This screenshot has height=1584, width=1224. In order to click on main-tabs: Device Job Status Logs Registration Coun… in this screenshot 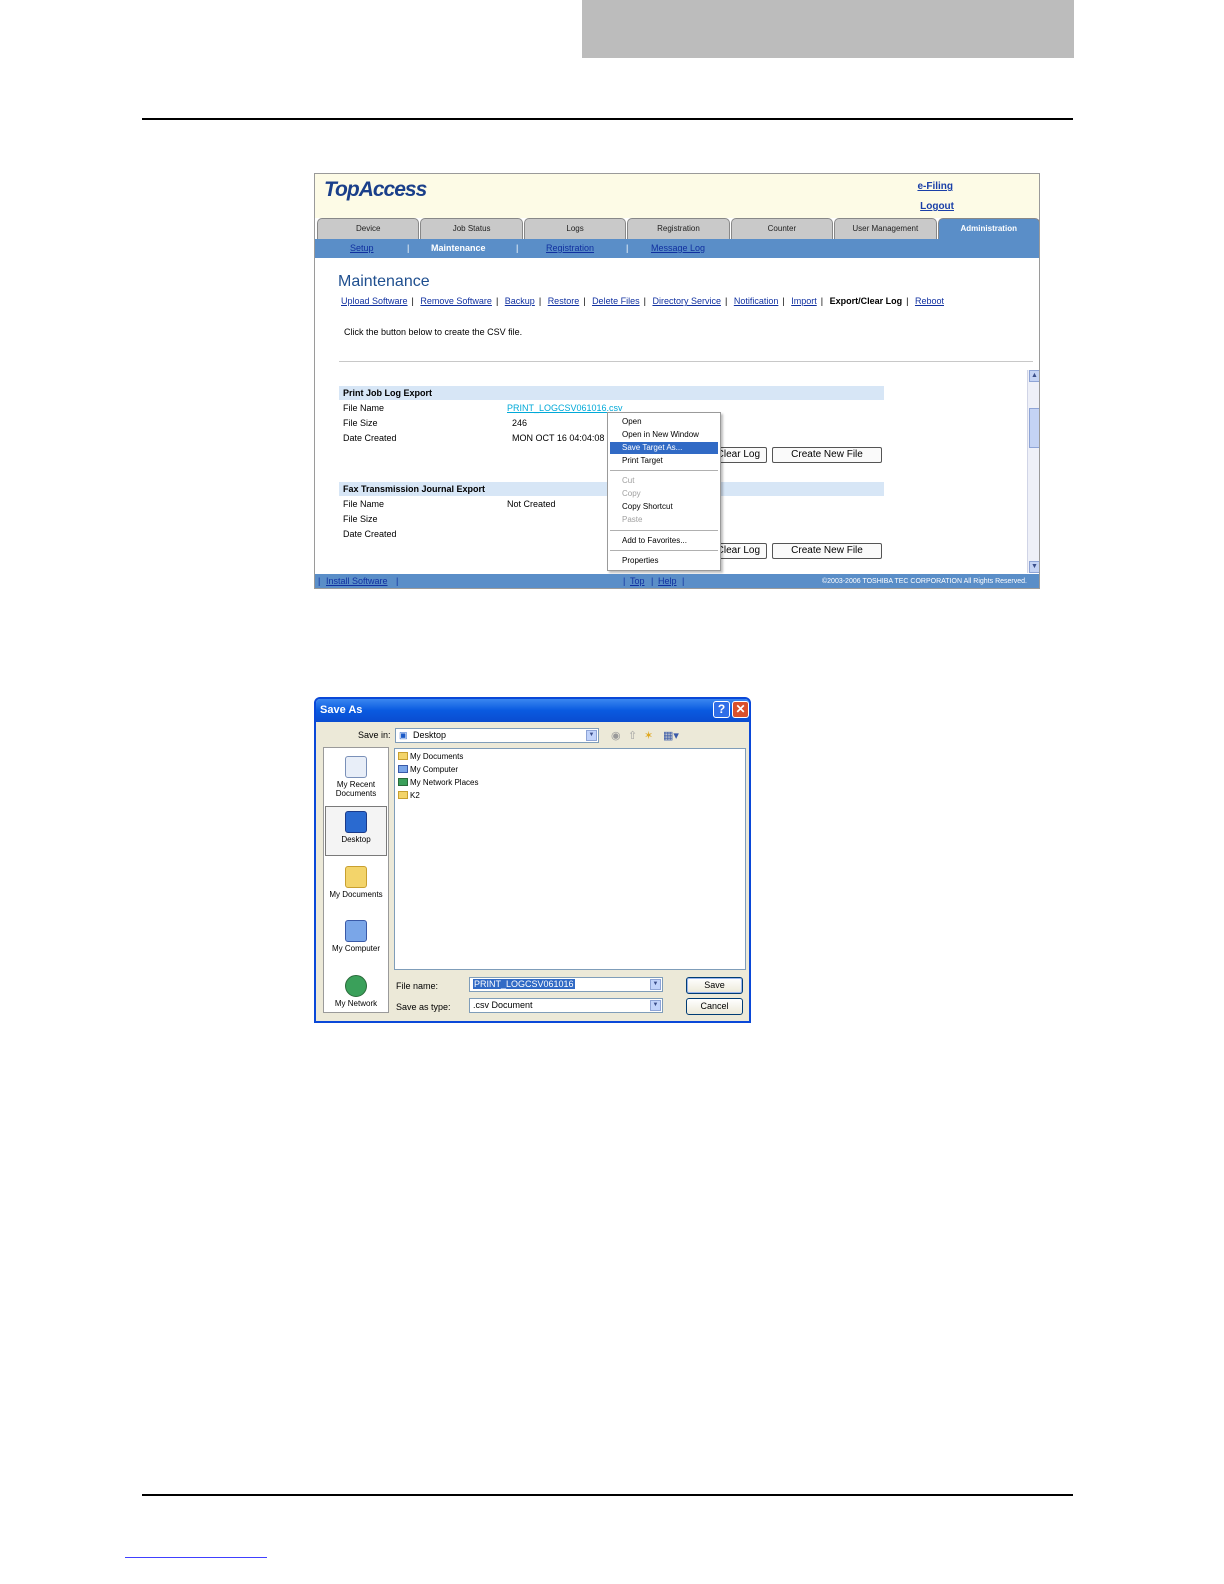, I will do `click(678, 228)`.